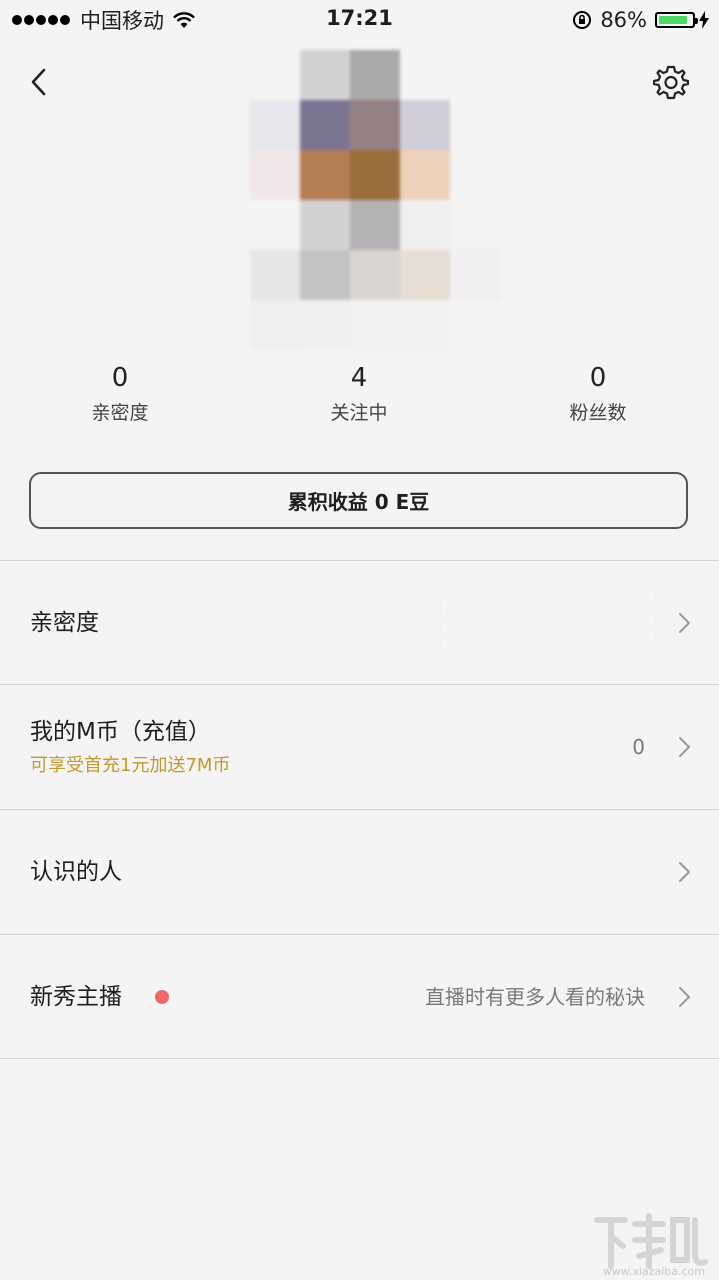 This screenshot has width=719, height=1280. Describe the element at coordinates (359, 871) in the screenshot. I see `list-item-acquaintances: 认识的人` at that location.